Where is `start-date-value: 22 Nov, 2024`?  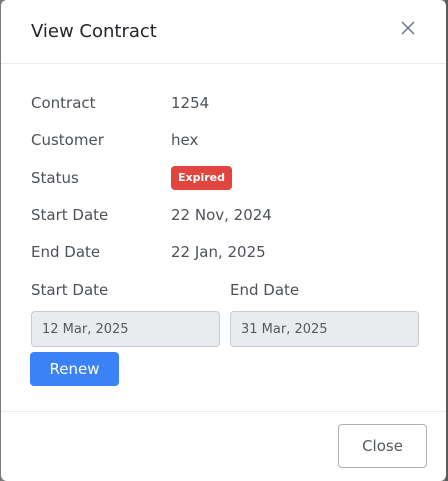
start-date-value: 22 Nov, 2024 is located at coordinates (221, 215).